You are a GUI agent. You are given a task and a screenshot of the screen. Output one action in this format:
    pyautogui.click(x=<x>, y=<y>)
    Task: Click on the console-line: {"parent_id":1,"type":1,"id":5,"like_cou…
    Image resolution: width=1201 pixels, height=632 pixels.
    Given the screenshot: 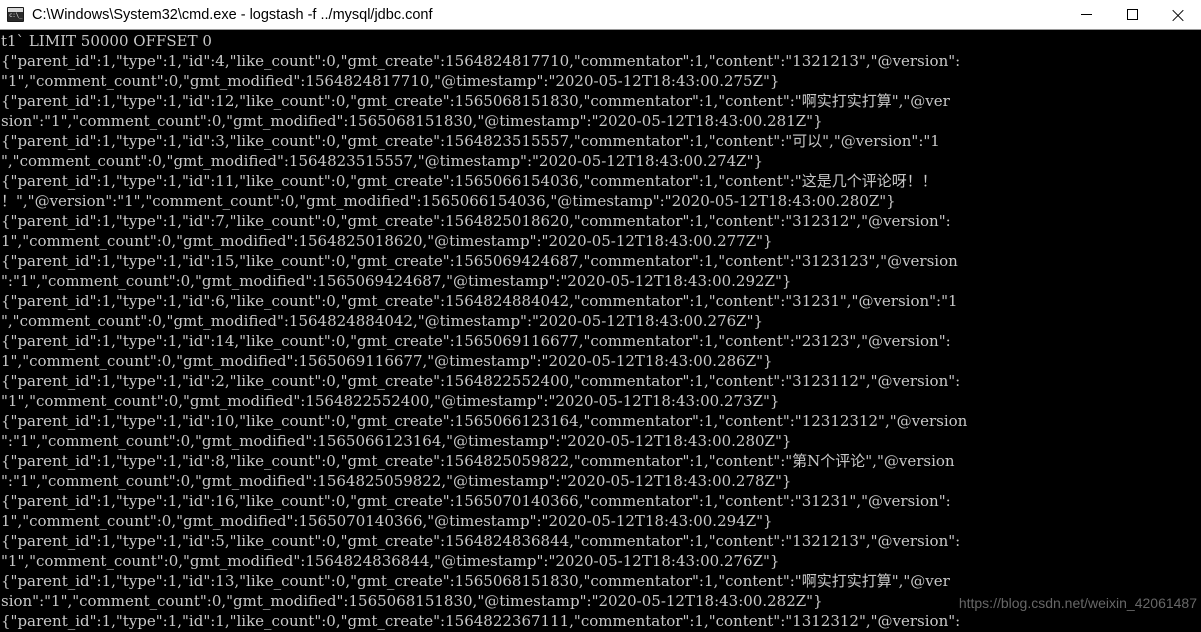 What is the action you would take?
    pyautogui.click(x=481, y=541)
    